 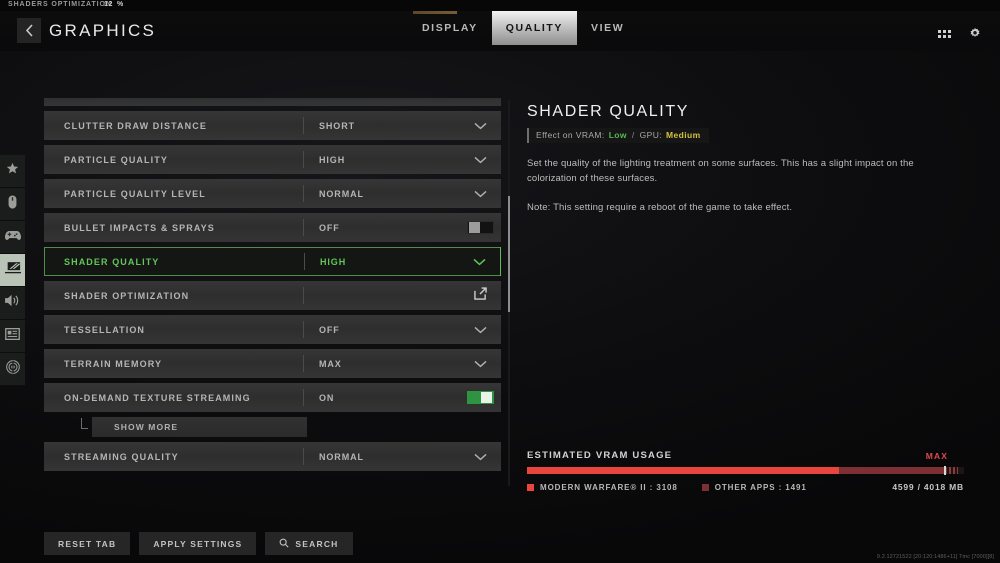 What do you see at coordinates (944, 34) in the screenshot?
I see `grid-apps-icon` at bounding box center [944, 34].